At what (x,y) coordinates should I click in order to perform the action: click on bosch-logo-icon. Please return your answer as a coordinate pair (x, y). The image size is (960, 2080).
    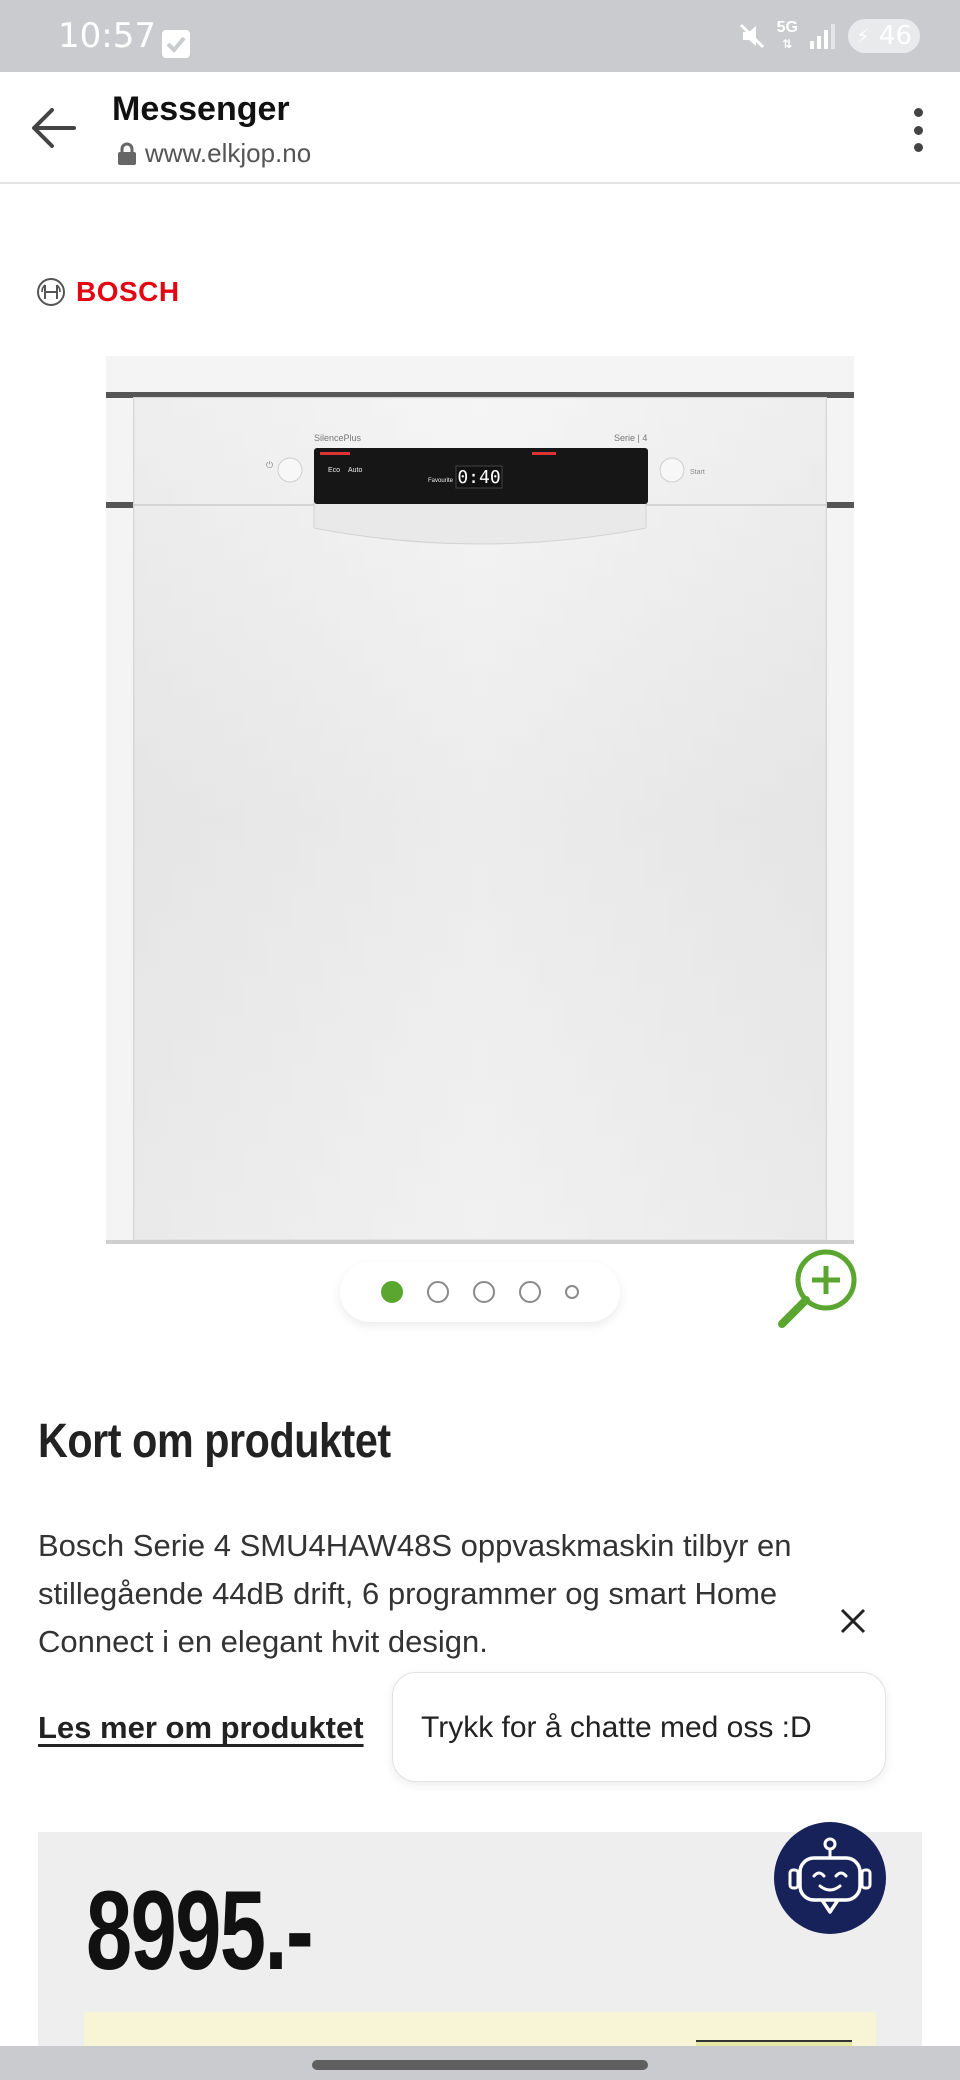
    Looking at the image, I should click on (51, 292).